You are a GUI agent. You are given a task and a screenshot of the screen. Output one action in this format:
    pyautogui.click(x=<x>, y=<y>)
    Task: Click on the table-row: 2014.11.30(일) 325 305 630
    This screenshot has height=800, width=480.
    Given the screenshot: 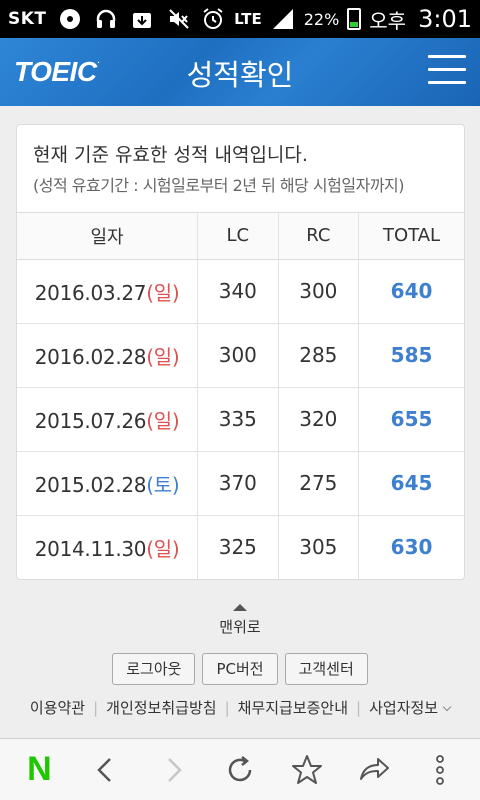 What is the action you would take?
    pyautogui.click(x=240, y=547)
    